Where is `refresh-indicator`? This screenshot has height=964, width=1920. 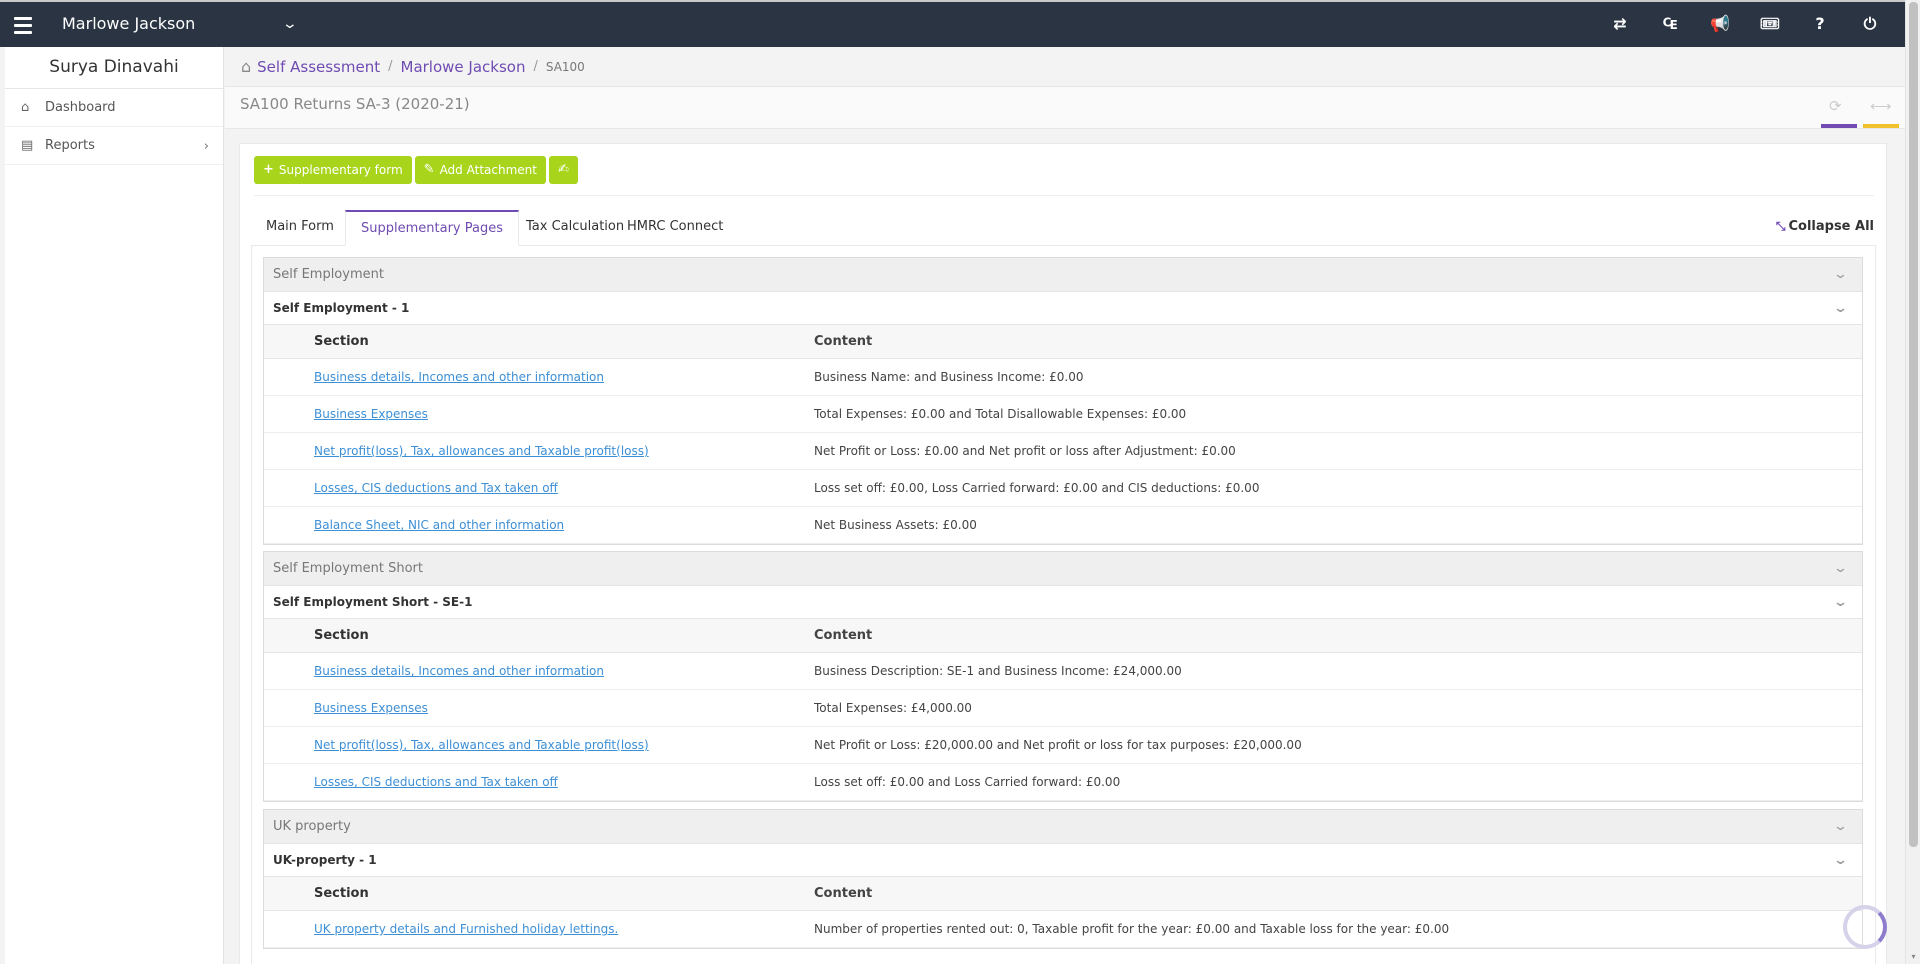
refresh-indicator is located at coordinates (1839, 126).